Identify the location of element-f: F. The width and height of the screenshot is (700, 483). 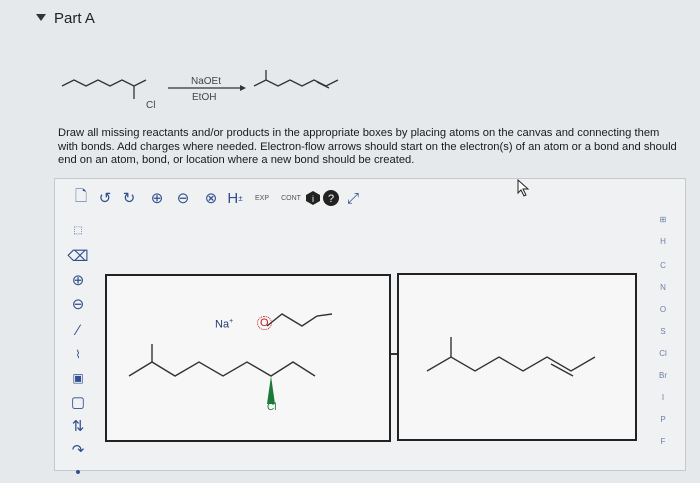
(663, 441).